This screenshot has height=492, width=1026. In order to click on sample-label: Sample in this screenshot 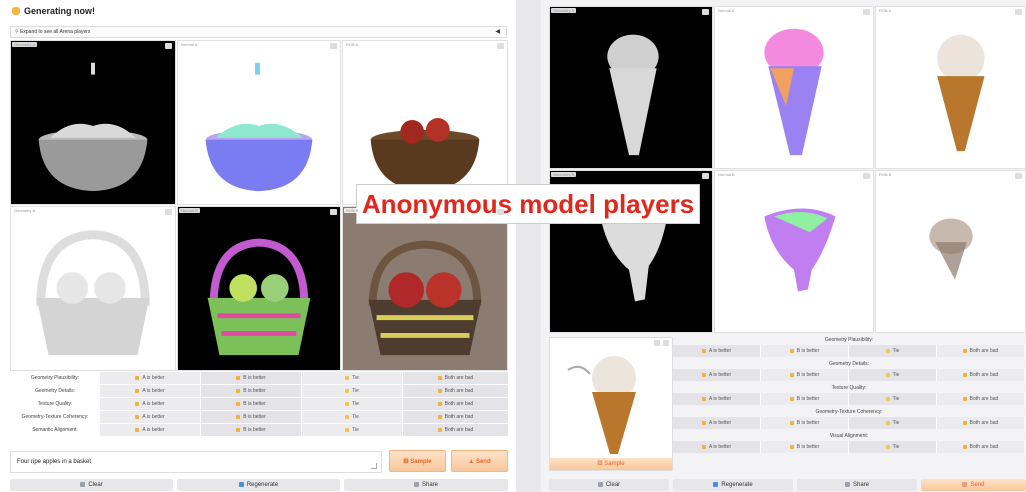, I will do `click(421, 462)`.